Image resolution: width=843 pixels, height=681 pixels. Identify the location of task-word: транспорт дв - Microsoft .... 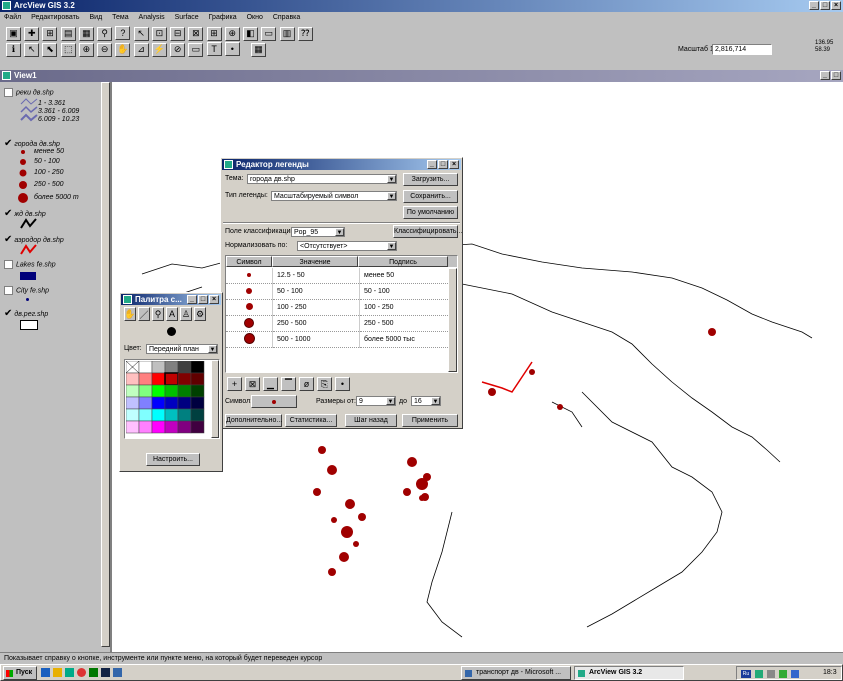
(516, 673).